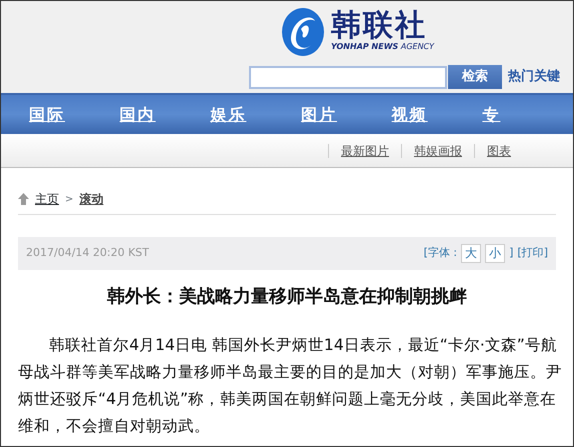  Describe the element at coordinates (475, 77) in the screenshot. I see `search-button: 检索` at that location.